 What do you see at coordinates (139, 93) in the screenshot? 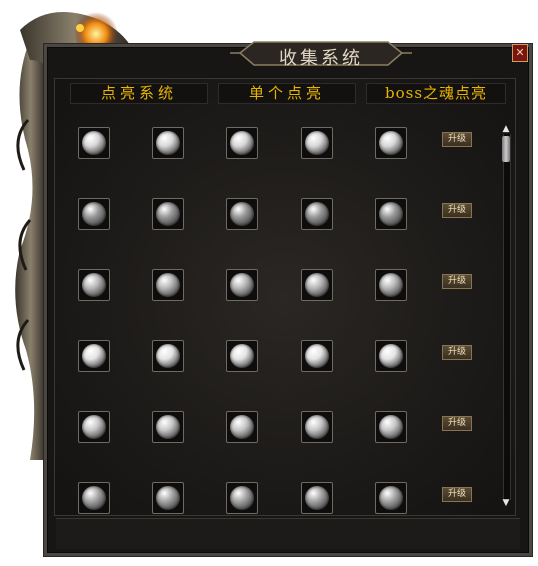
I see `tab-light-system: 点亮系统` at bounding box center [139, 93].